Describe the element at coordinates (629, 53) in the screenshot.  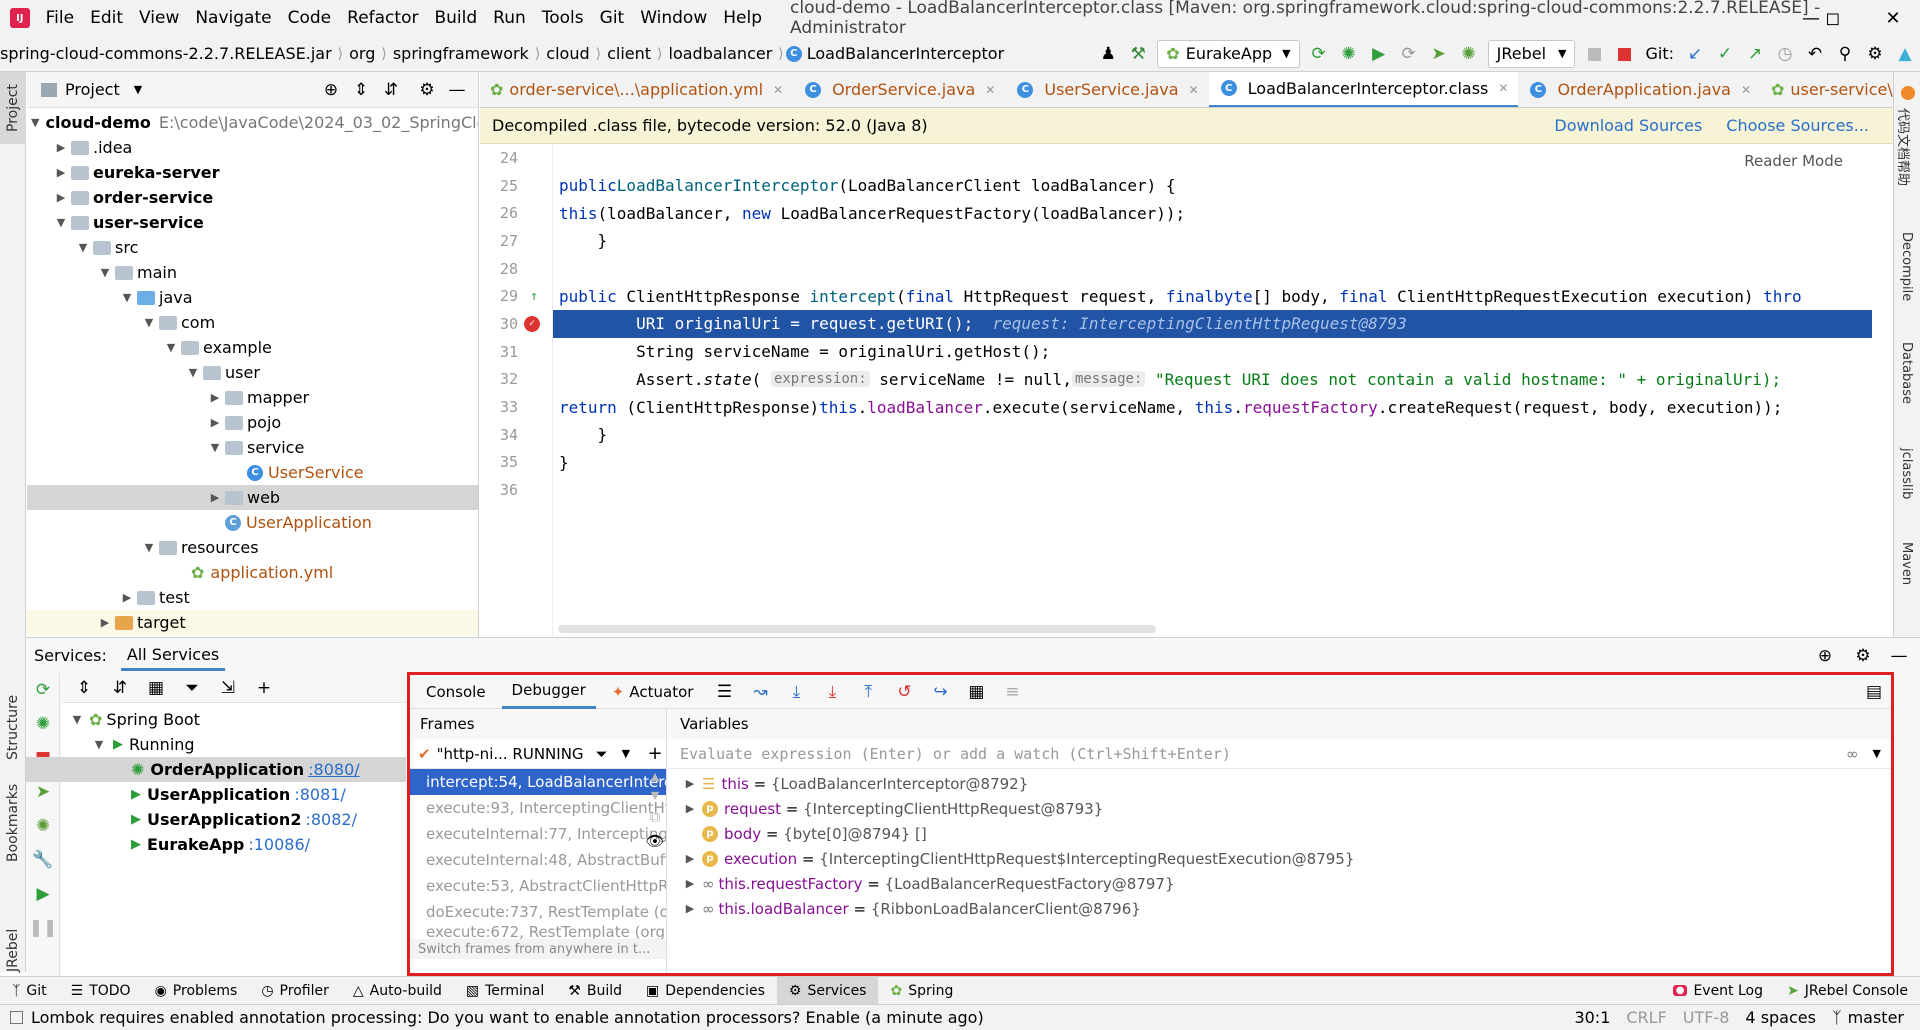
I see `breadcrumb-client: client` at that location.